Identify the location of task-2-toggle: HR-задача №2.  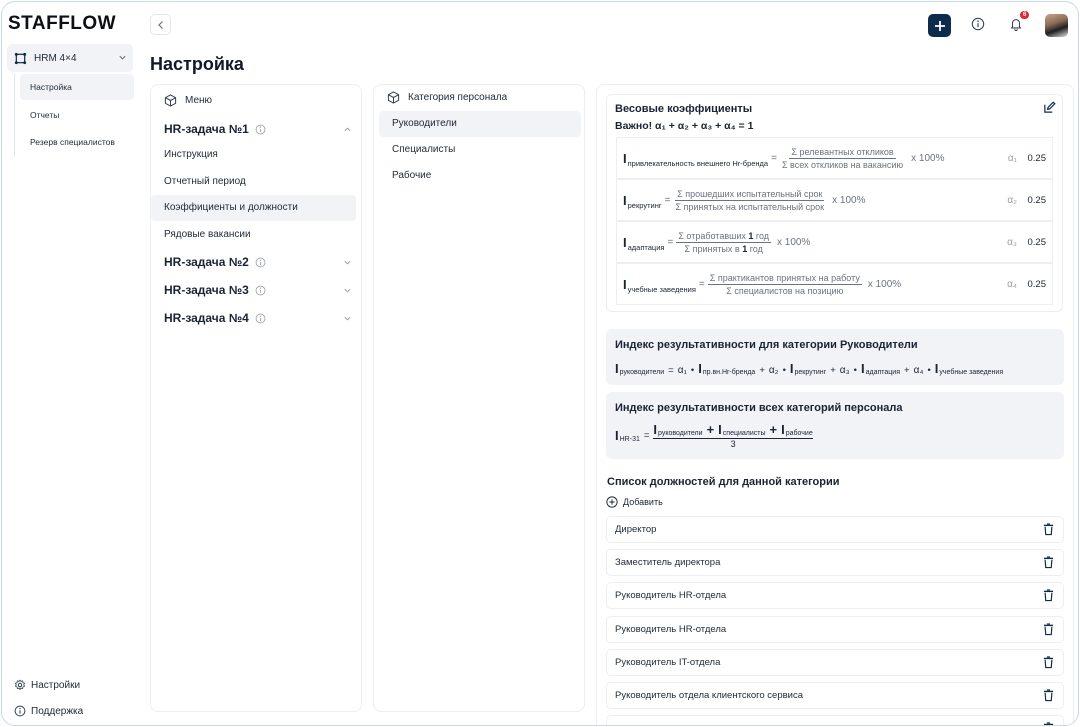
(257, 262).